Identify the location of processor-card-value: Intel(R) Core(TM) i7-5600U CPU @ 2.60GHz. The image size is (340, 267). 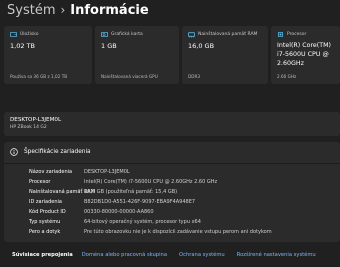
(304, 54).